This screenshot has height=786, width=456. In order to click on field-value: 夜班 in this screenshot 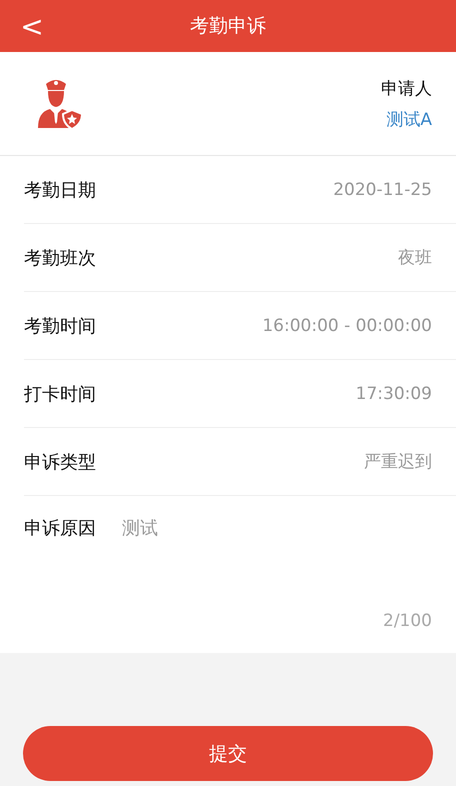, I will do `click(415, 258)`.